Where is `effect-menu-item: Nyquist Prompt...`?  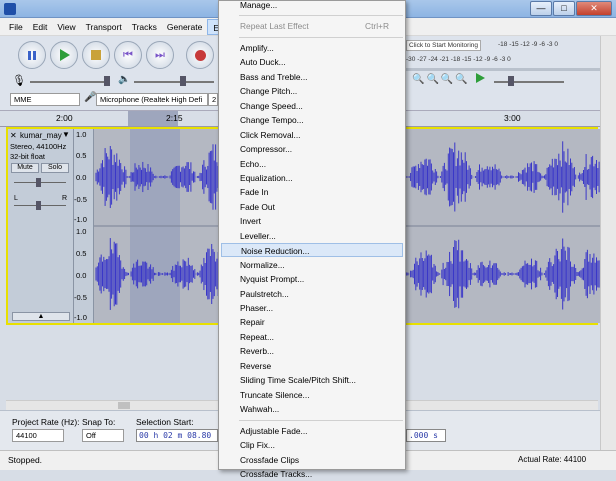
effect-menu-item: Nyquist Prompt... is located at coordinates (312, 279).